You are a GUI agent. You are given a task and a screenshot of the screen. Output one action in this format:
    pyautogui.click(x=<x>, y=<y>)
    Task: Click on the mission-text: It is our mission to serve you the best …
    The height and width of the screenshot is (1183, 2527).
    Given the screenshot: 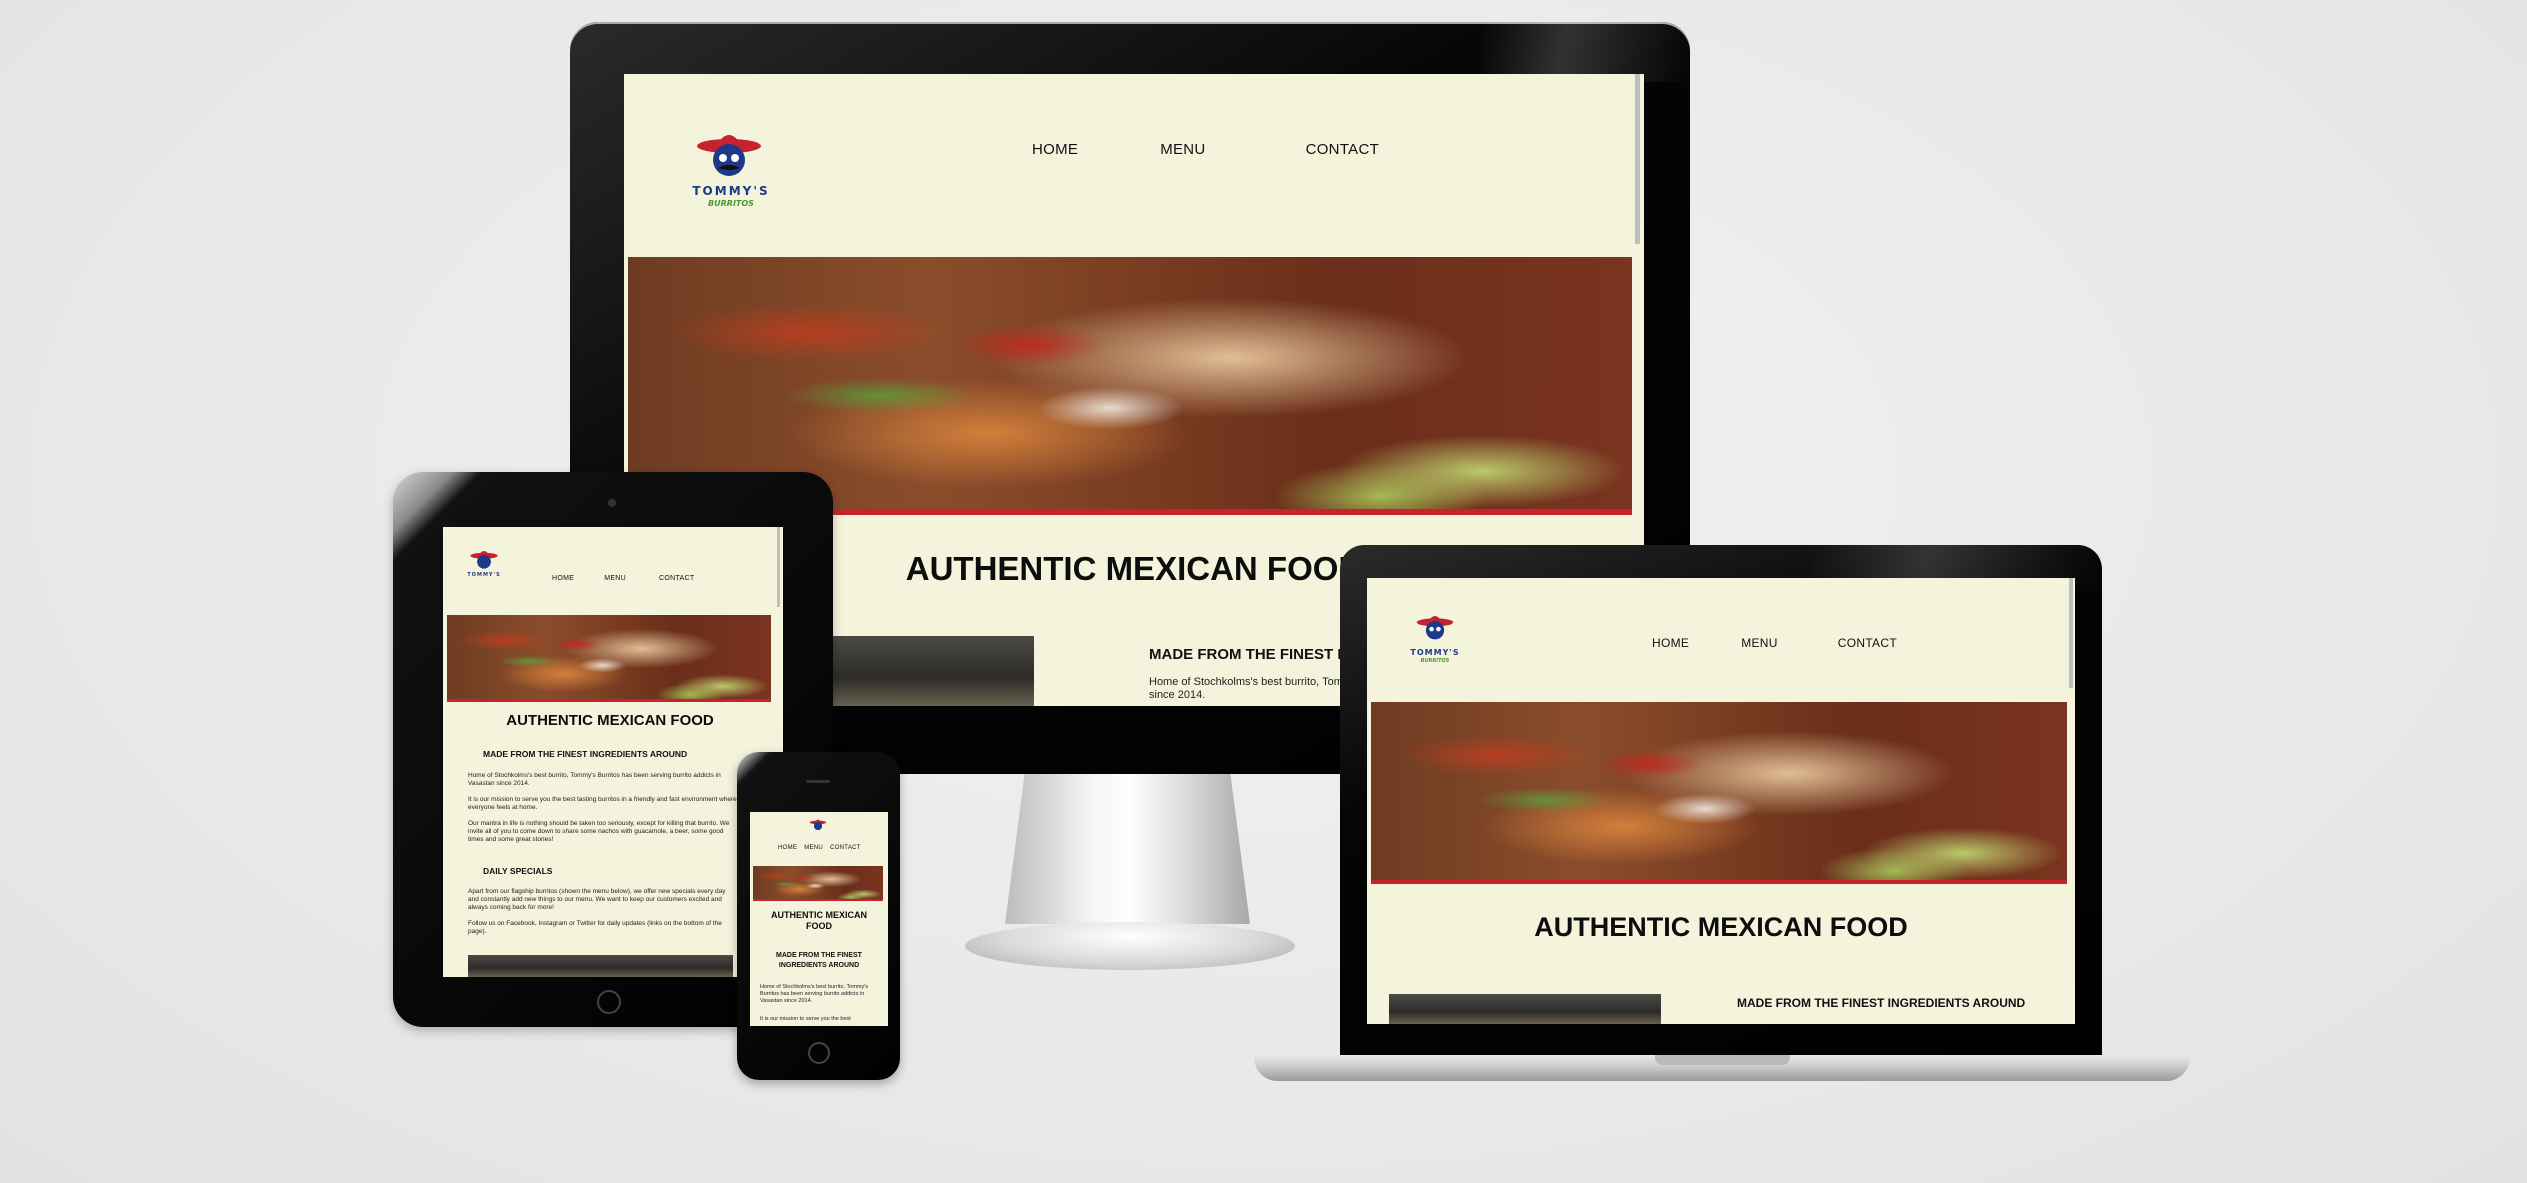 What is the action you would take?
    pyautogui.click(x=602, y=803)
    